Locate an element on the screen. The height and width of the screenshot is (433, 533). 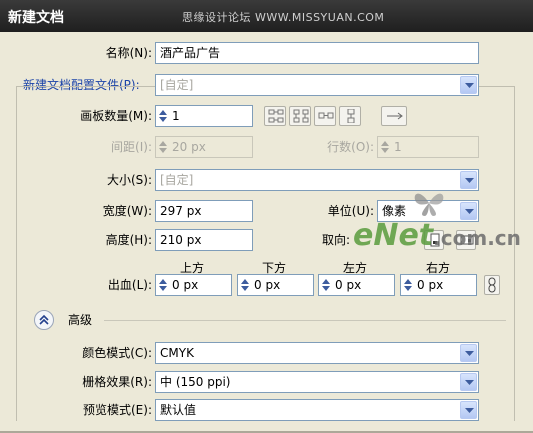
width-field: 297 px is located at coordinates (204, 211).